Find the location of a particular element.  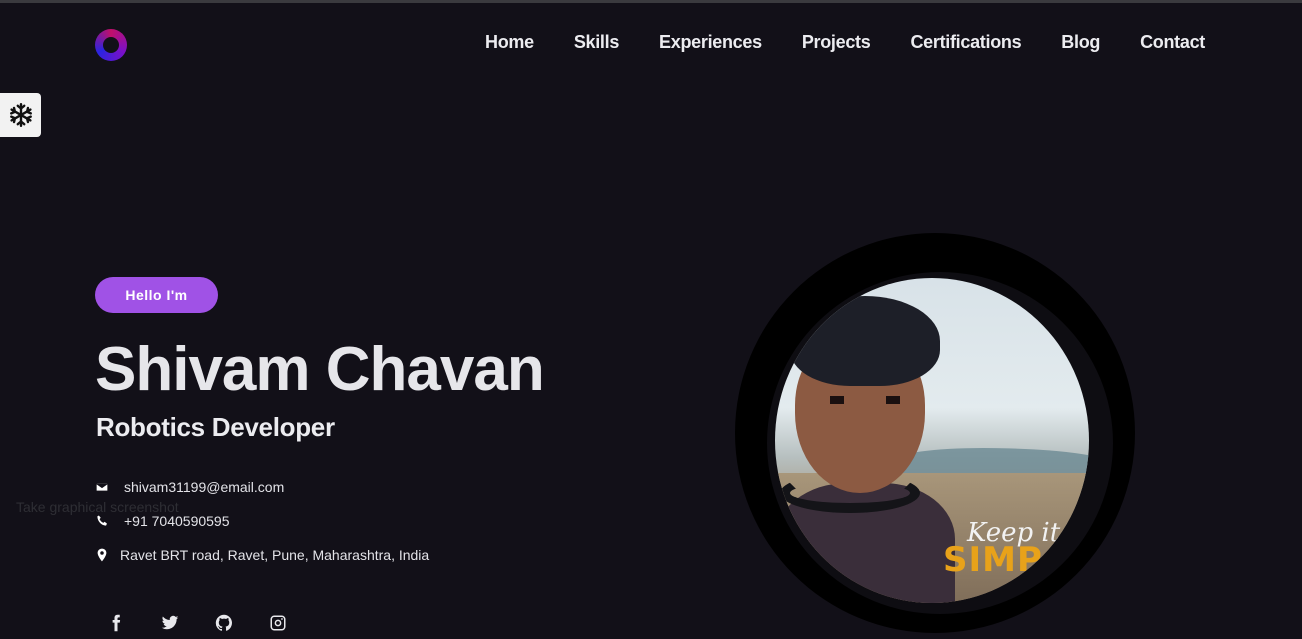

top-border is located at coordinates (651, 1).